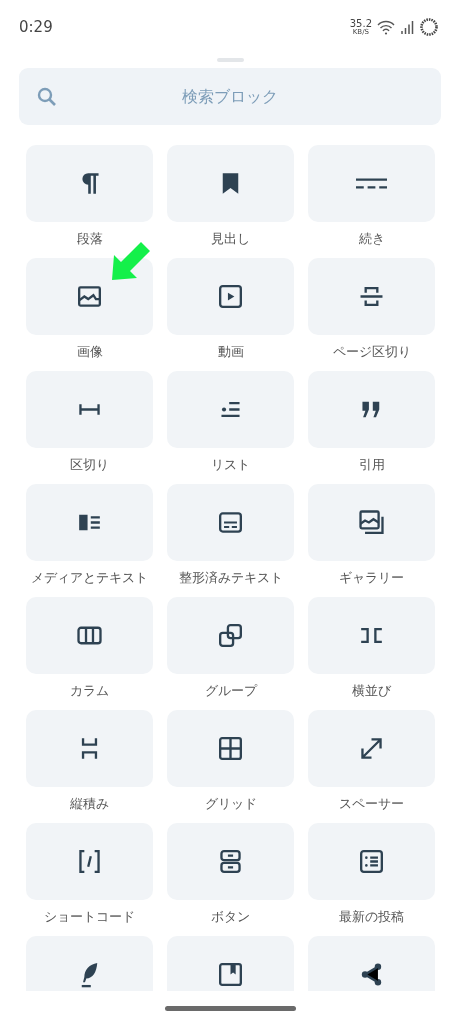 The image size is (461, 1024). I want to click on block-label: 区切り, so click(89, 465).